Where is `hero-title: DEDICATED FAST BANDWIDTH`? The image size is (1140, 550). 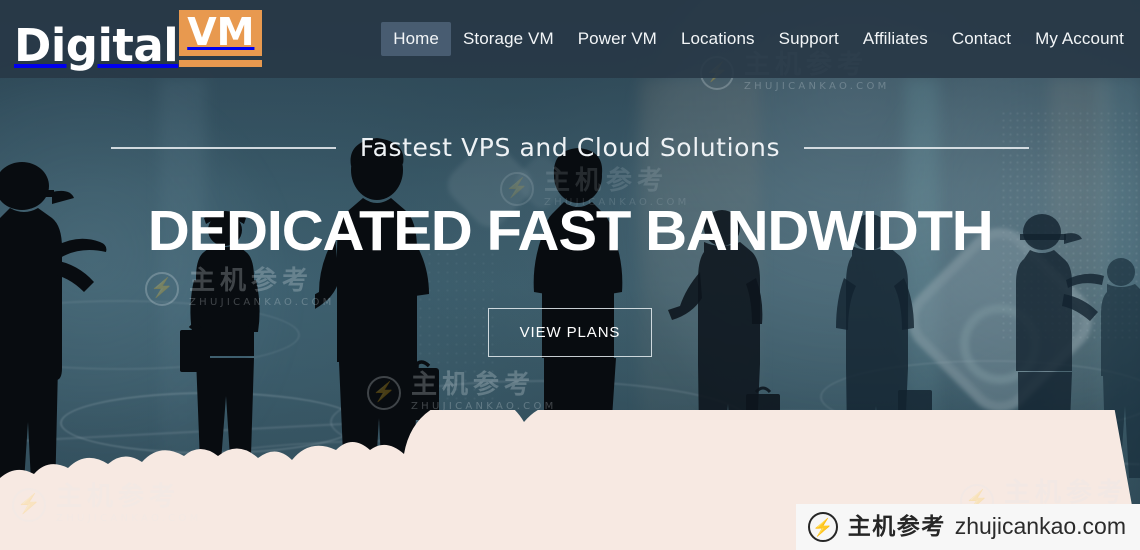
hero-title: DEDICATED FAST BANDWIDTH is located at coordinates (570, 231).